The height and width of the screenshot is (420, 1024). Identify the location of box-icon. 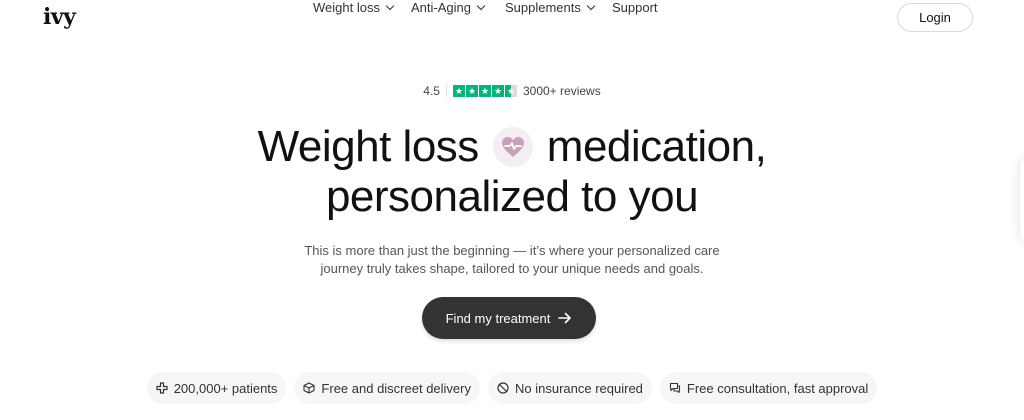
(309, 388).